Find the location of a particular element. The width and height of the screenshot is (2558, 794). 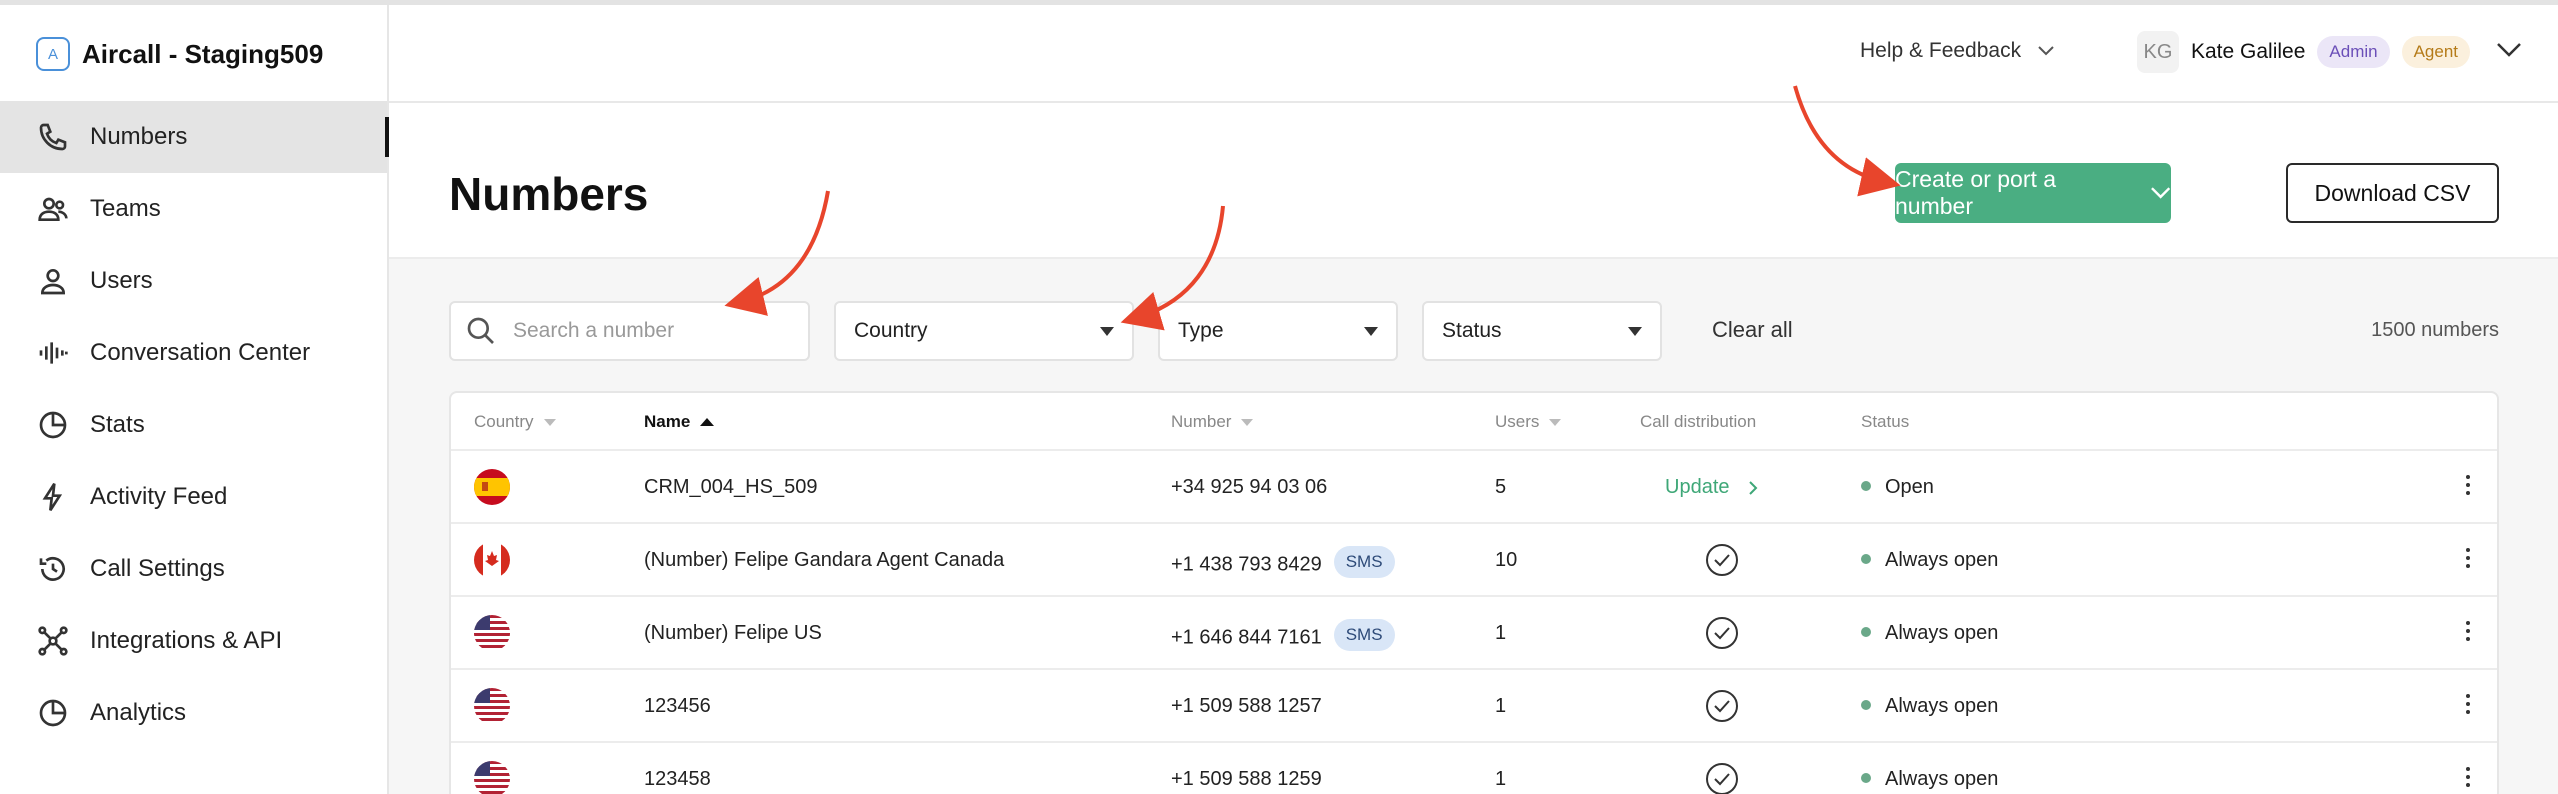

sidebar-item-label: Activity Feed is located at coordinates (159, 496).